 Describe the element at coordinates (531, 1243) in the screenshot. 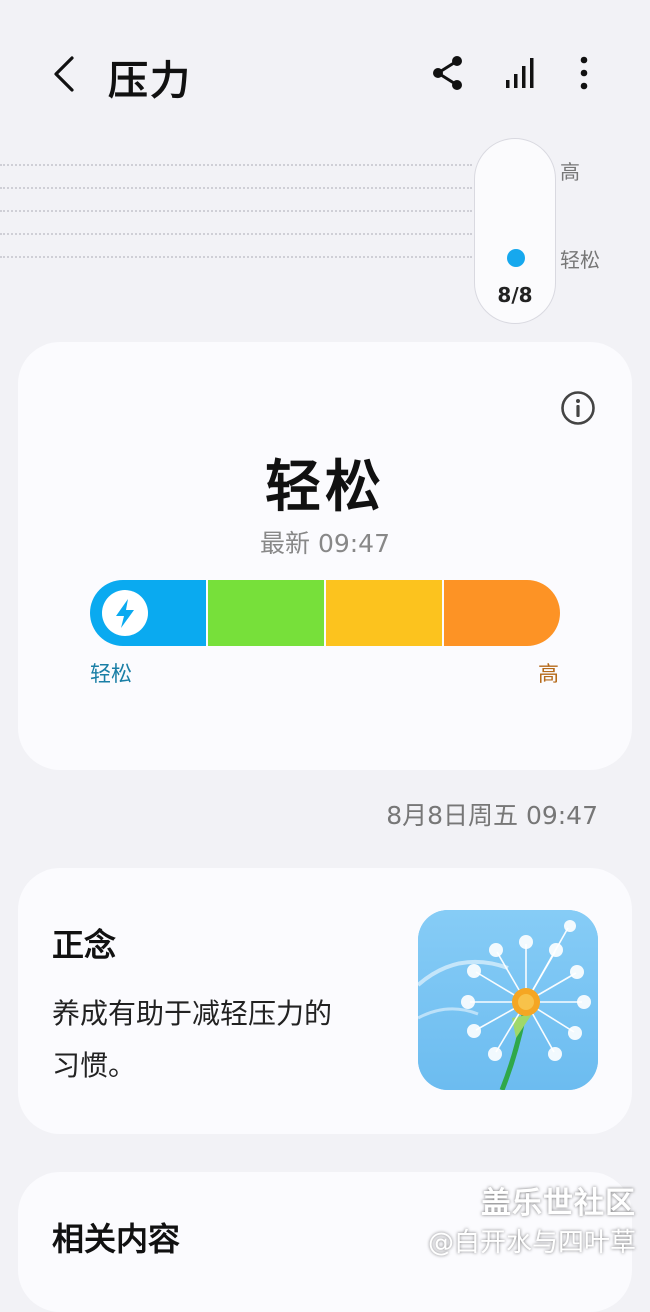

I see `watermark-author: @白开水与四叶草` at that location.